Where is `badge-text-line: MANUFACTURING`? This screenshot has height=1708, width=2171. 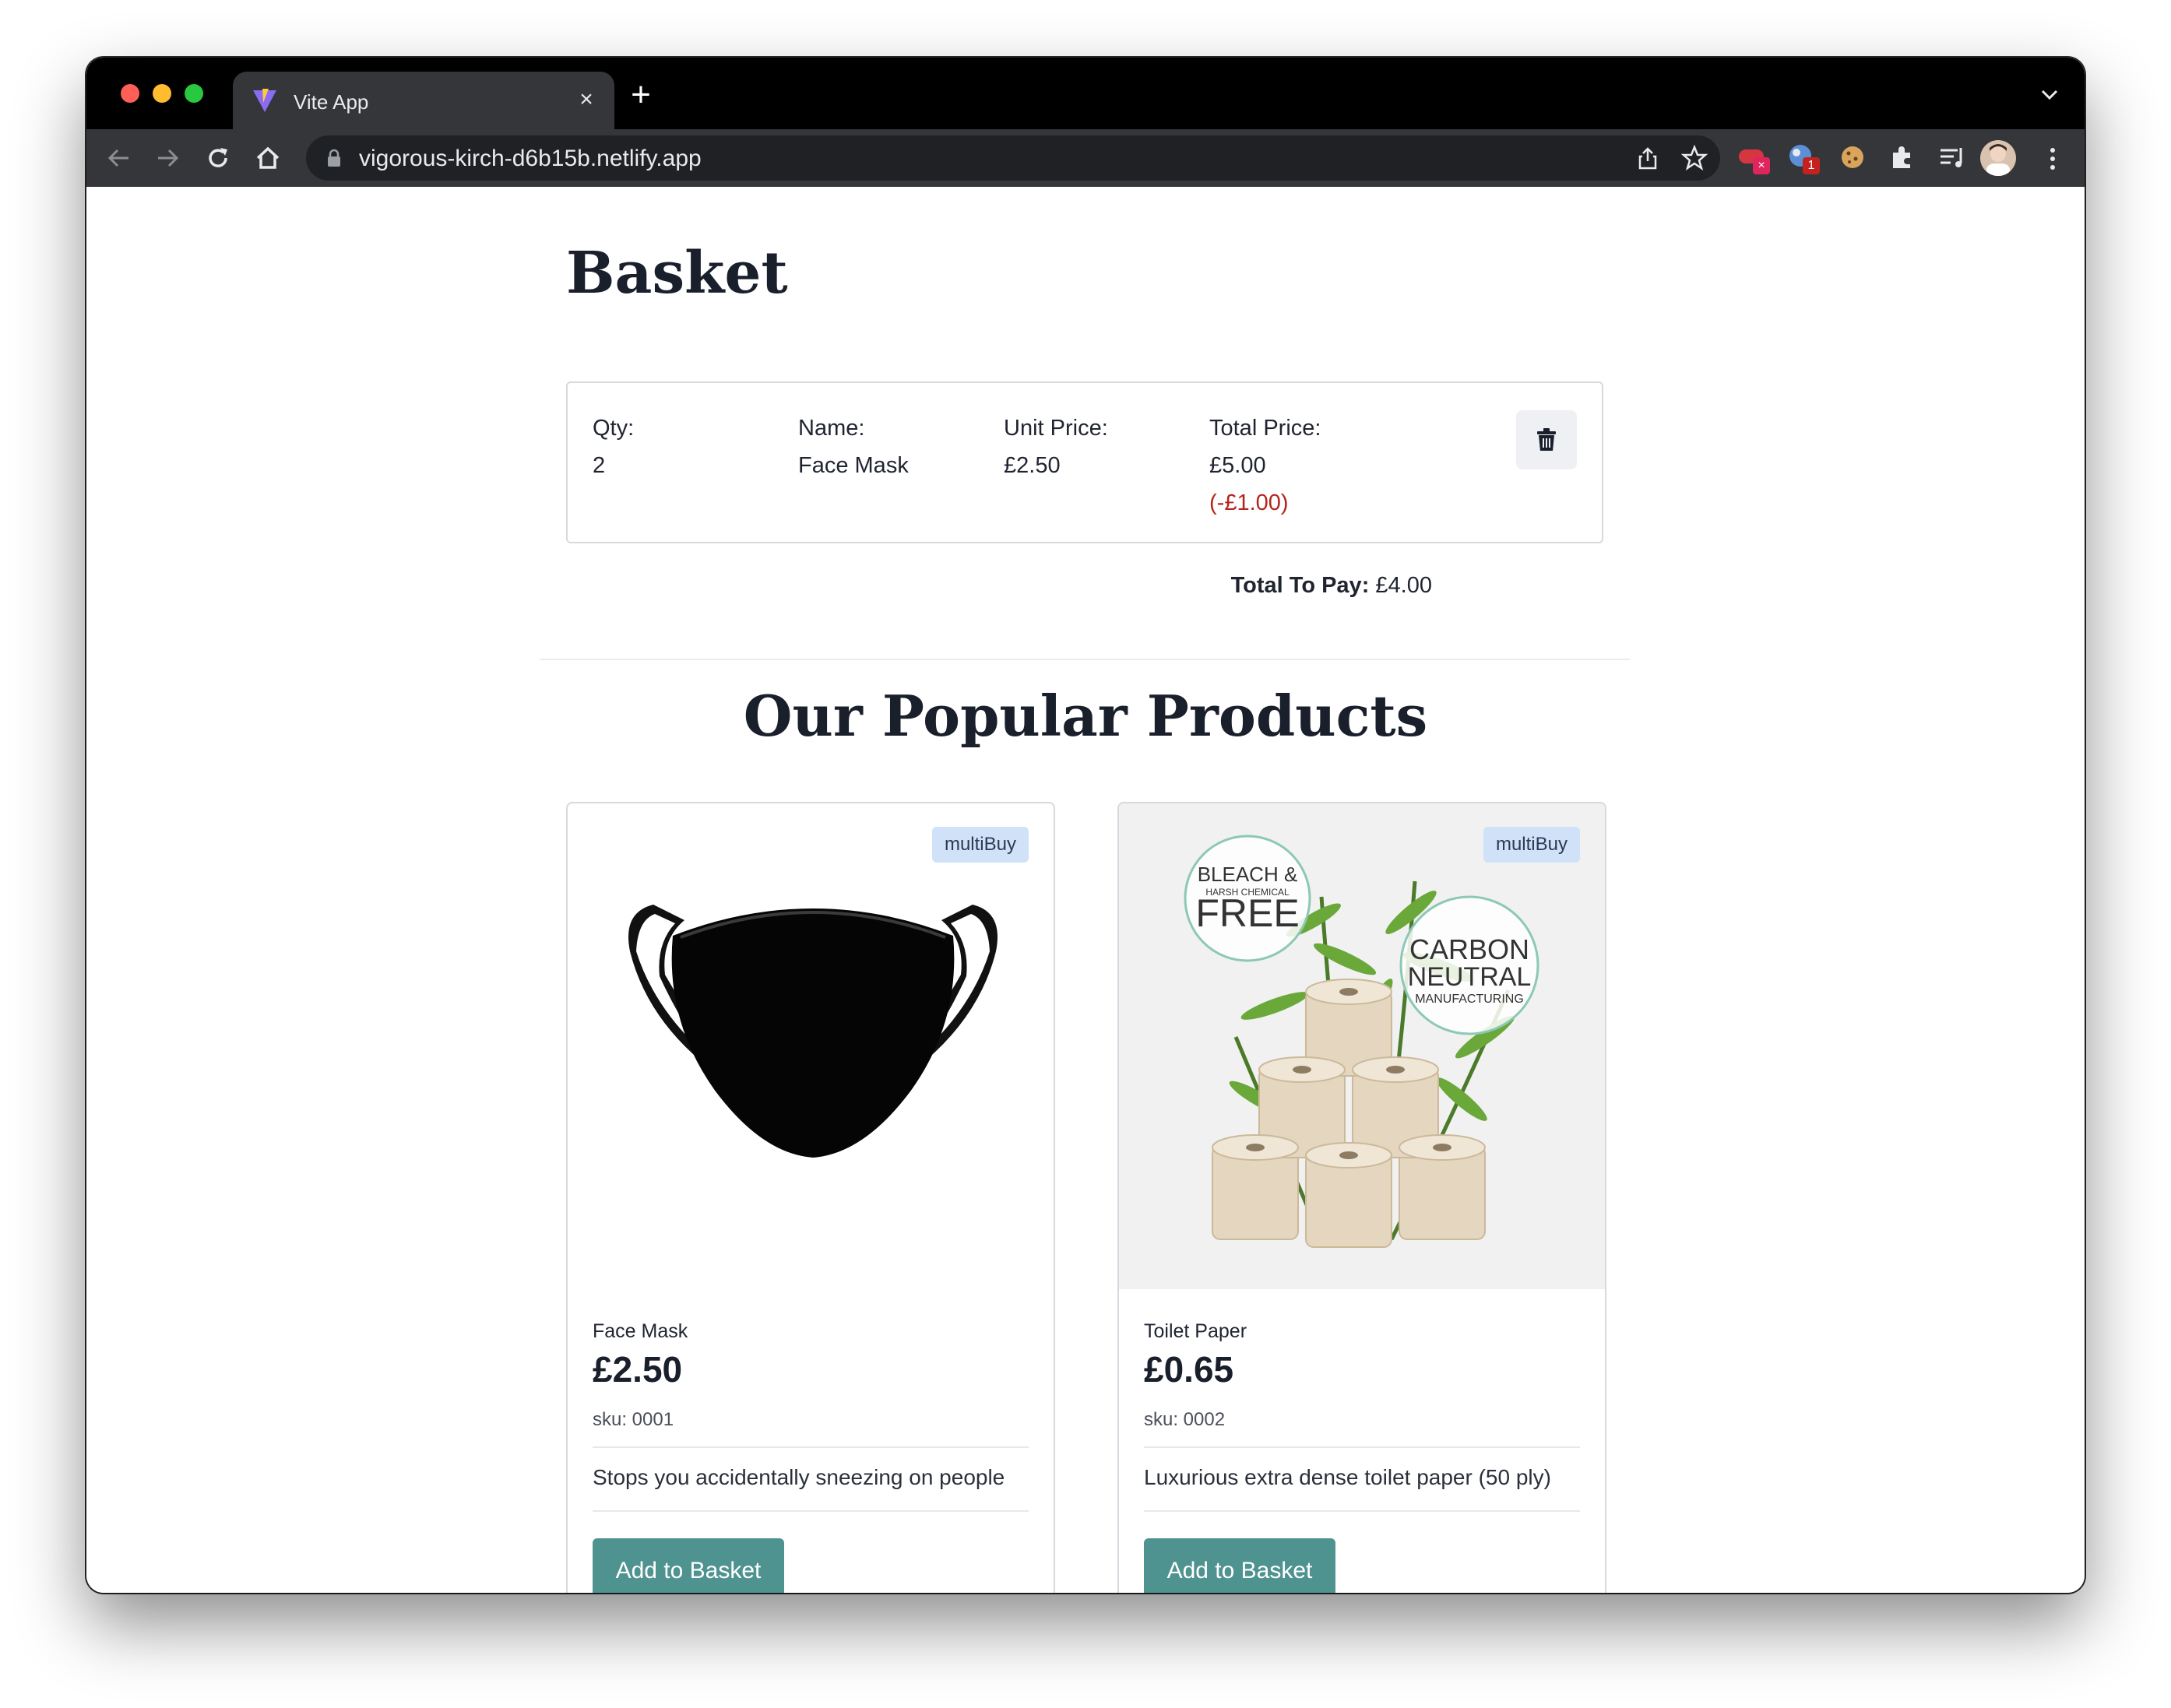
badge-text-line: MANUFACTURING is located at coordinates (1469, 999).